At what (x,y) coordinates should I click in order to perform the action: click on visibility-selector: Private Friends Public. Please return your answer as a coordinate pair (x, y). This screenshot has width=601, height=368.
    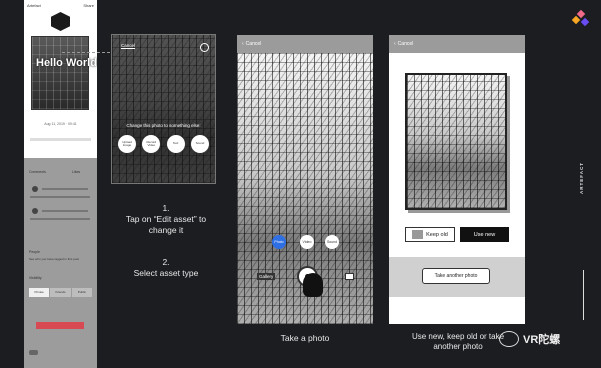
    Looking at the image, I should click on (60, 292).